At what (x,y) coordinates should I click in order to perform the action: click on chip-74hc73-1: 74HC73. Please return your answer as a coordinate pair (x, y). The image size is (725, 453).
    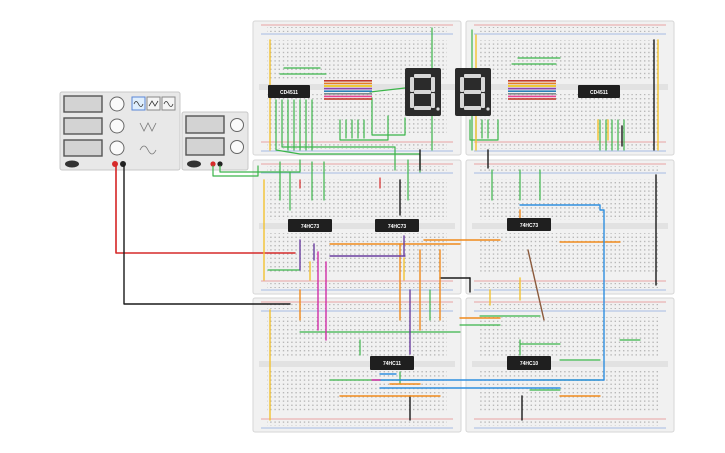
    Looking at the image, I should click on (310, 225).